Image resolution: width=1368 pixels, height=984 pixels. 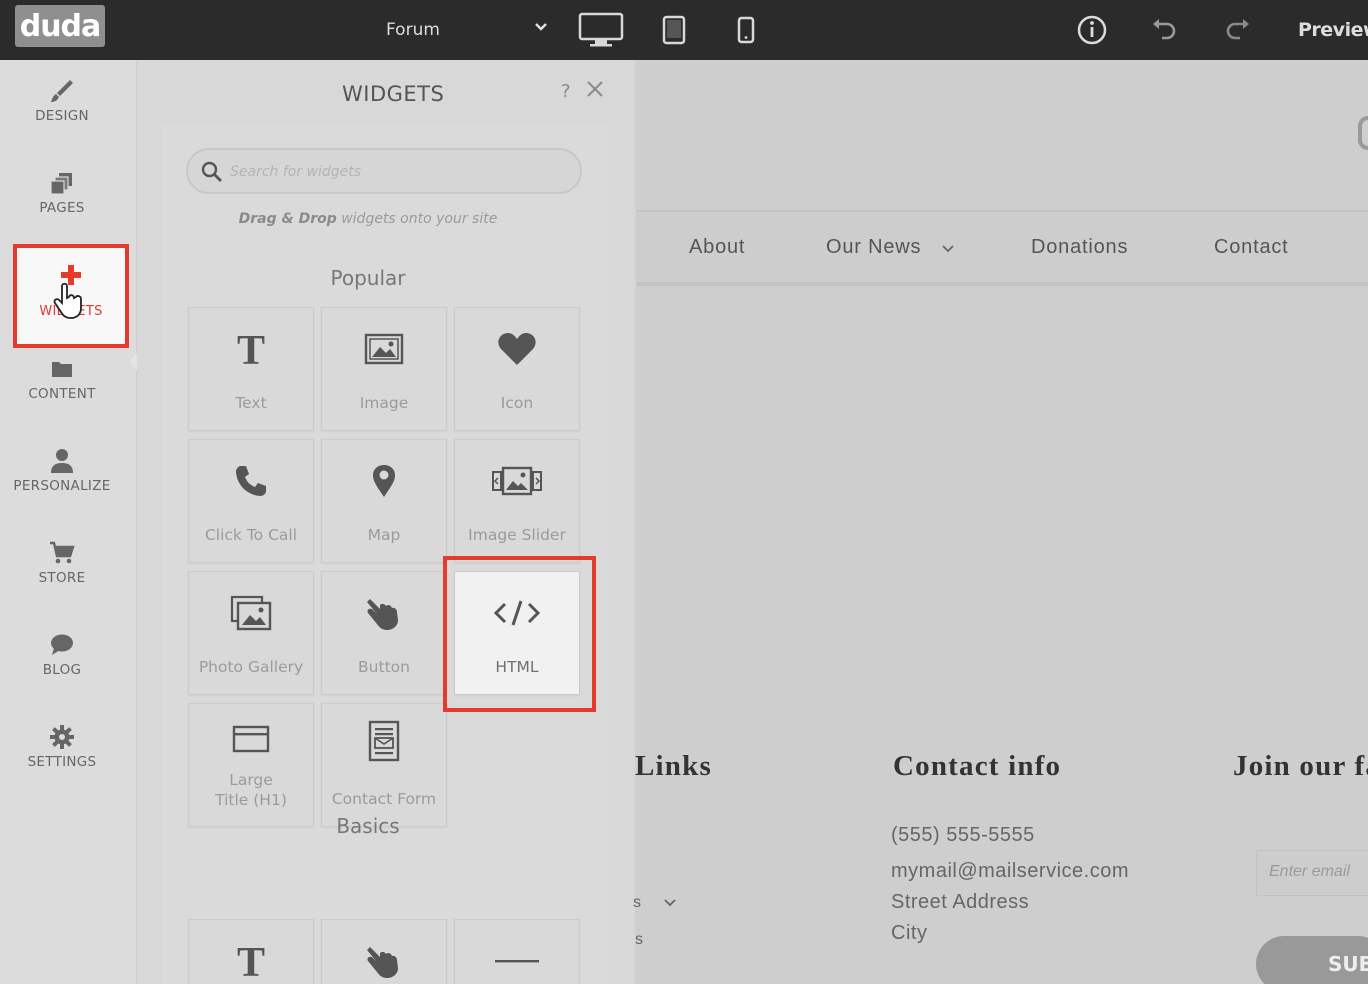 What do you see at coordinates (960, 902) in the screenshot?
I see `footer-street: Street Address` at bounding box center [960, 902].